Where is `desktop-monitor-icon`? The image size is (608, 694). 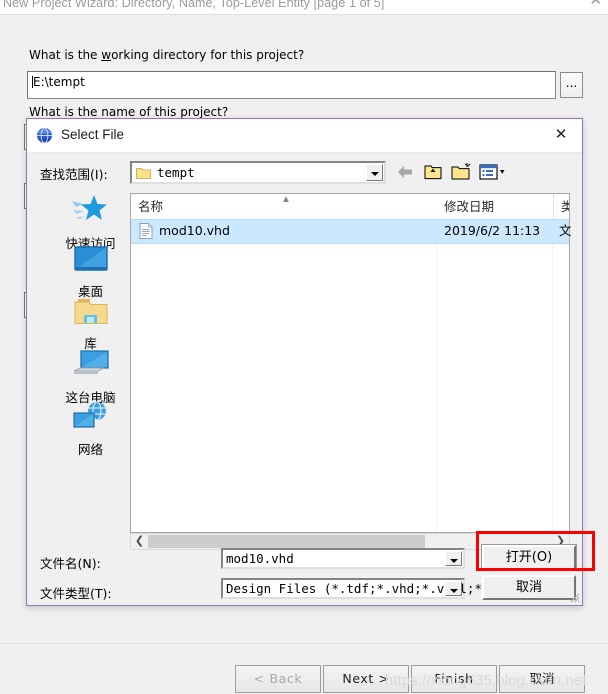
desktop-monitor-icon is located at coordinates (90, 258).